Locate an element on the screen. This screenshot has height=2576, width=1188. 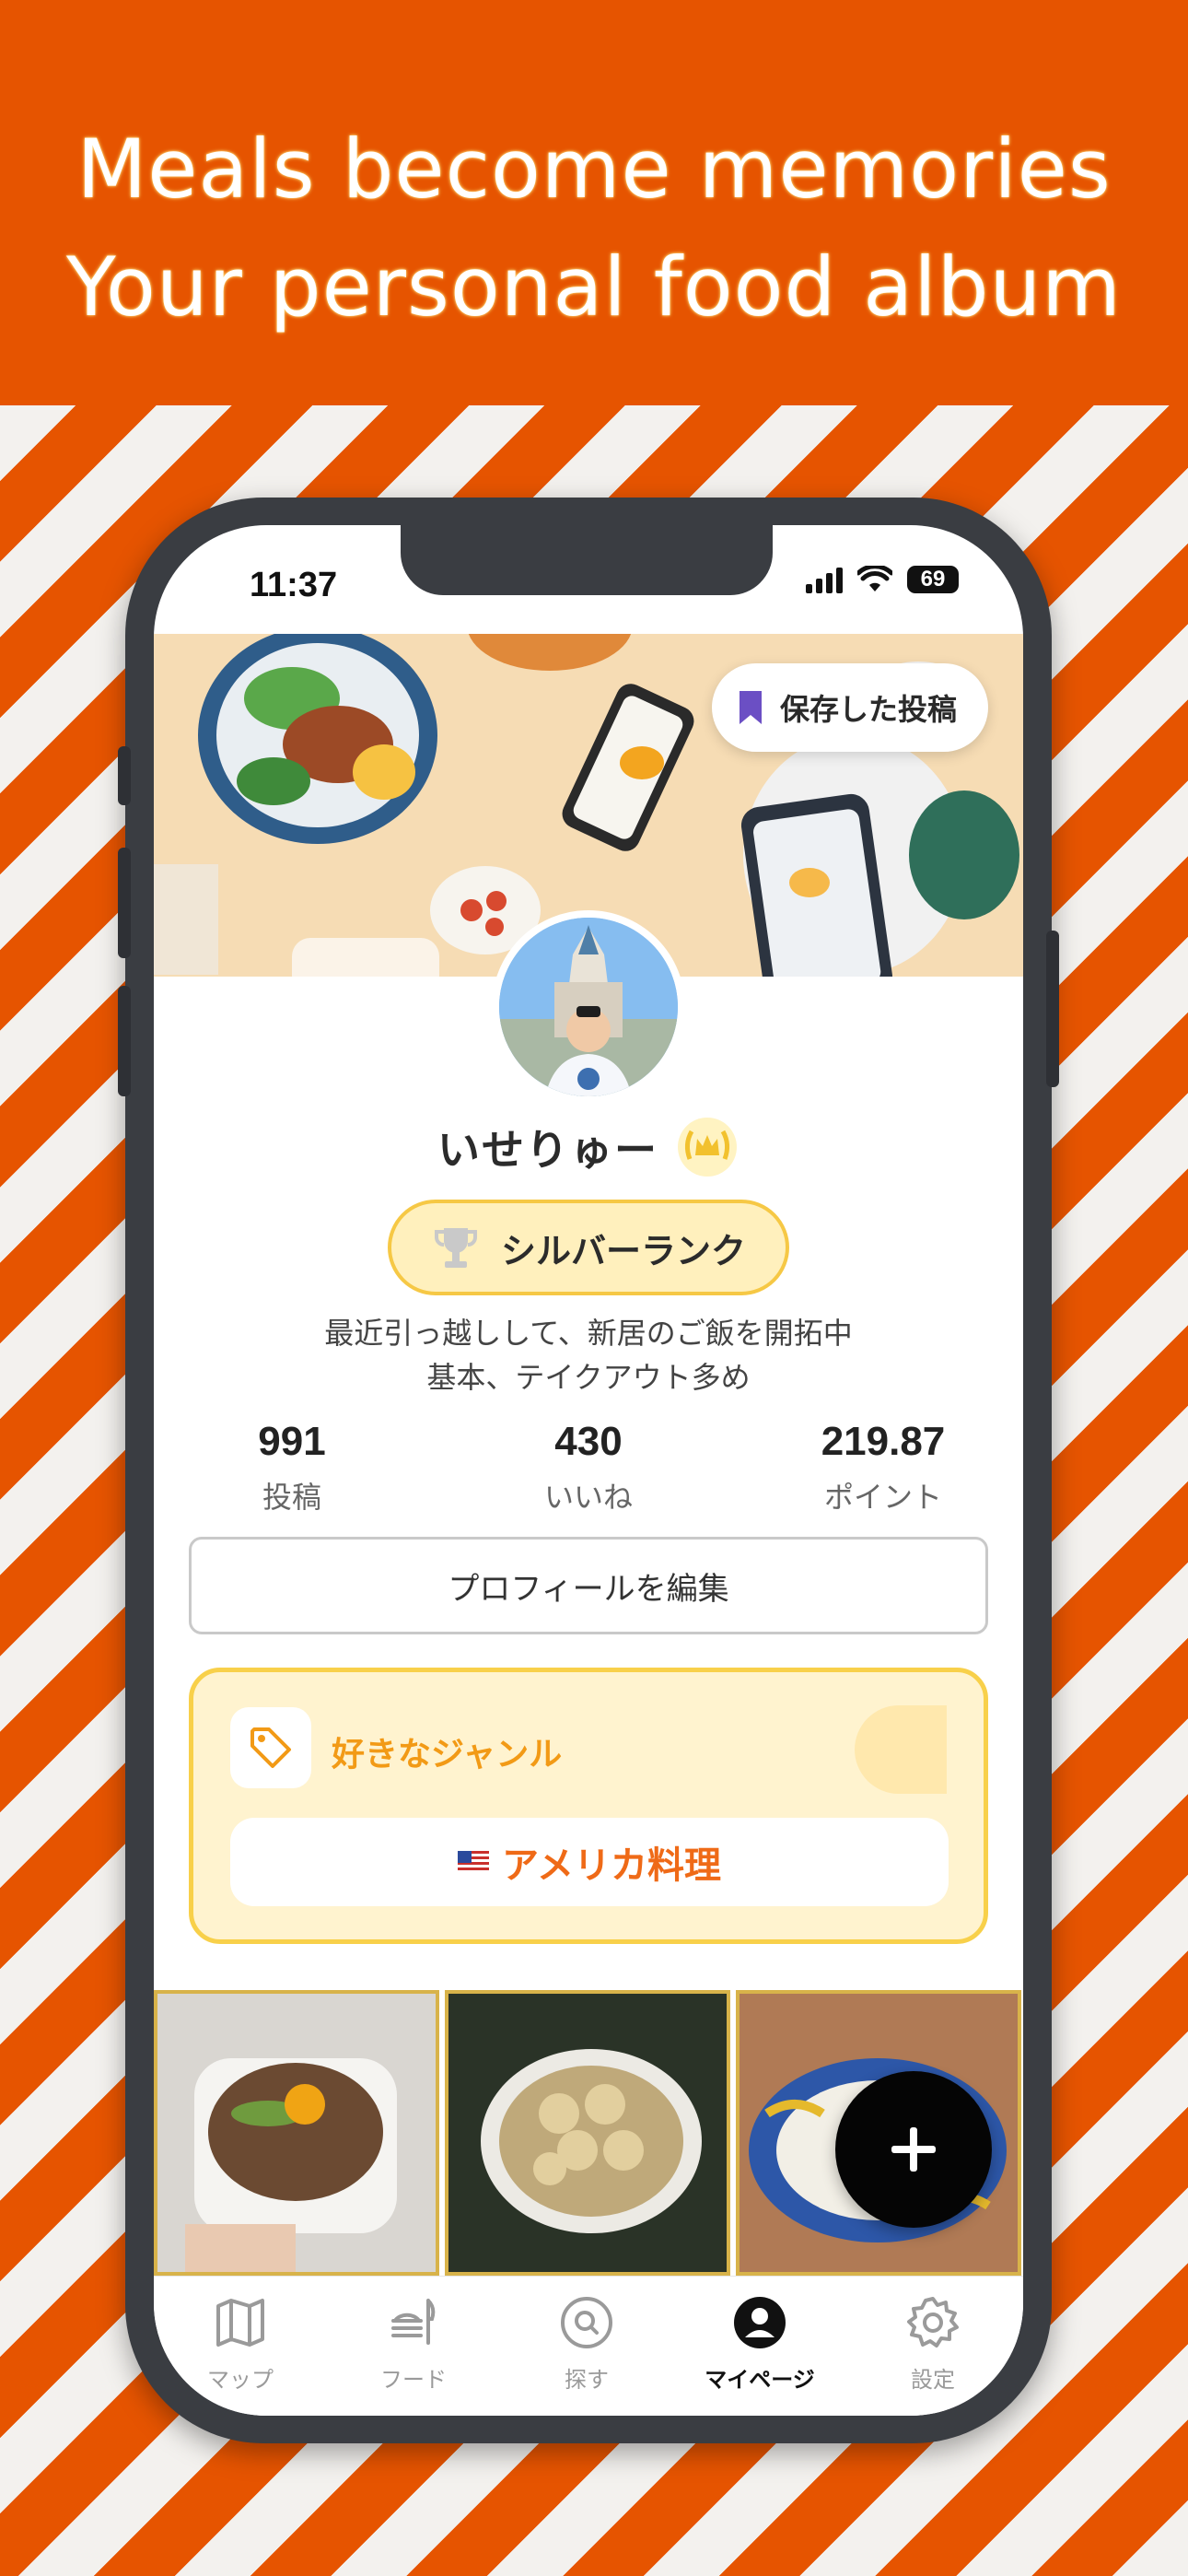
stat-posts-label: 投稿 is located at coordinates (291, 1498).